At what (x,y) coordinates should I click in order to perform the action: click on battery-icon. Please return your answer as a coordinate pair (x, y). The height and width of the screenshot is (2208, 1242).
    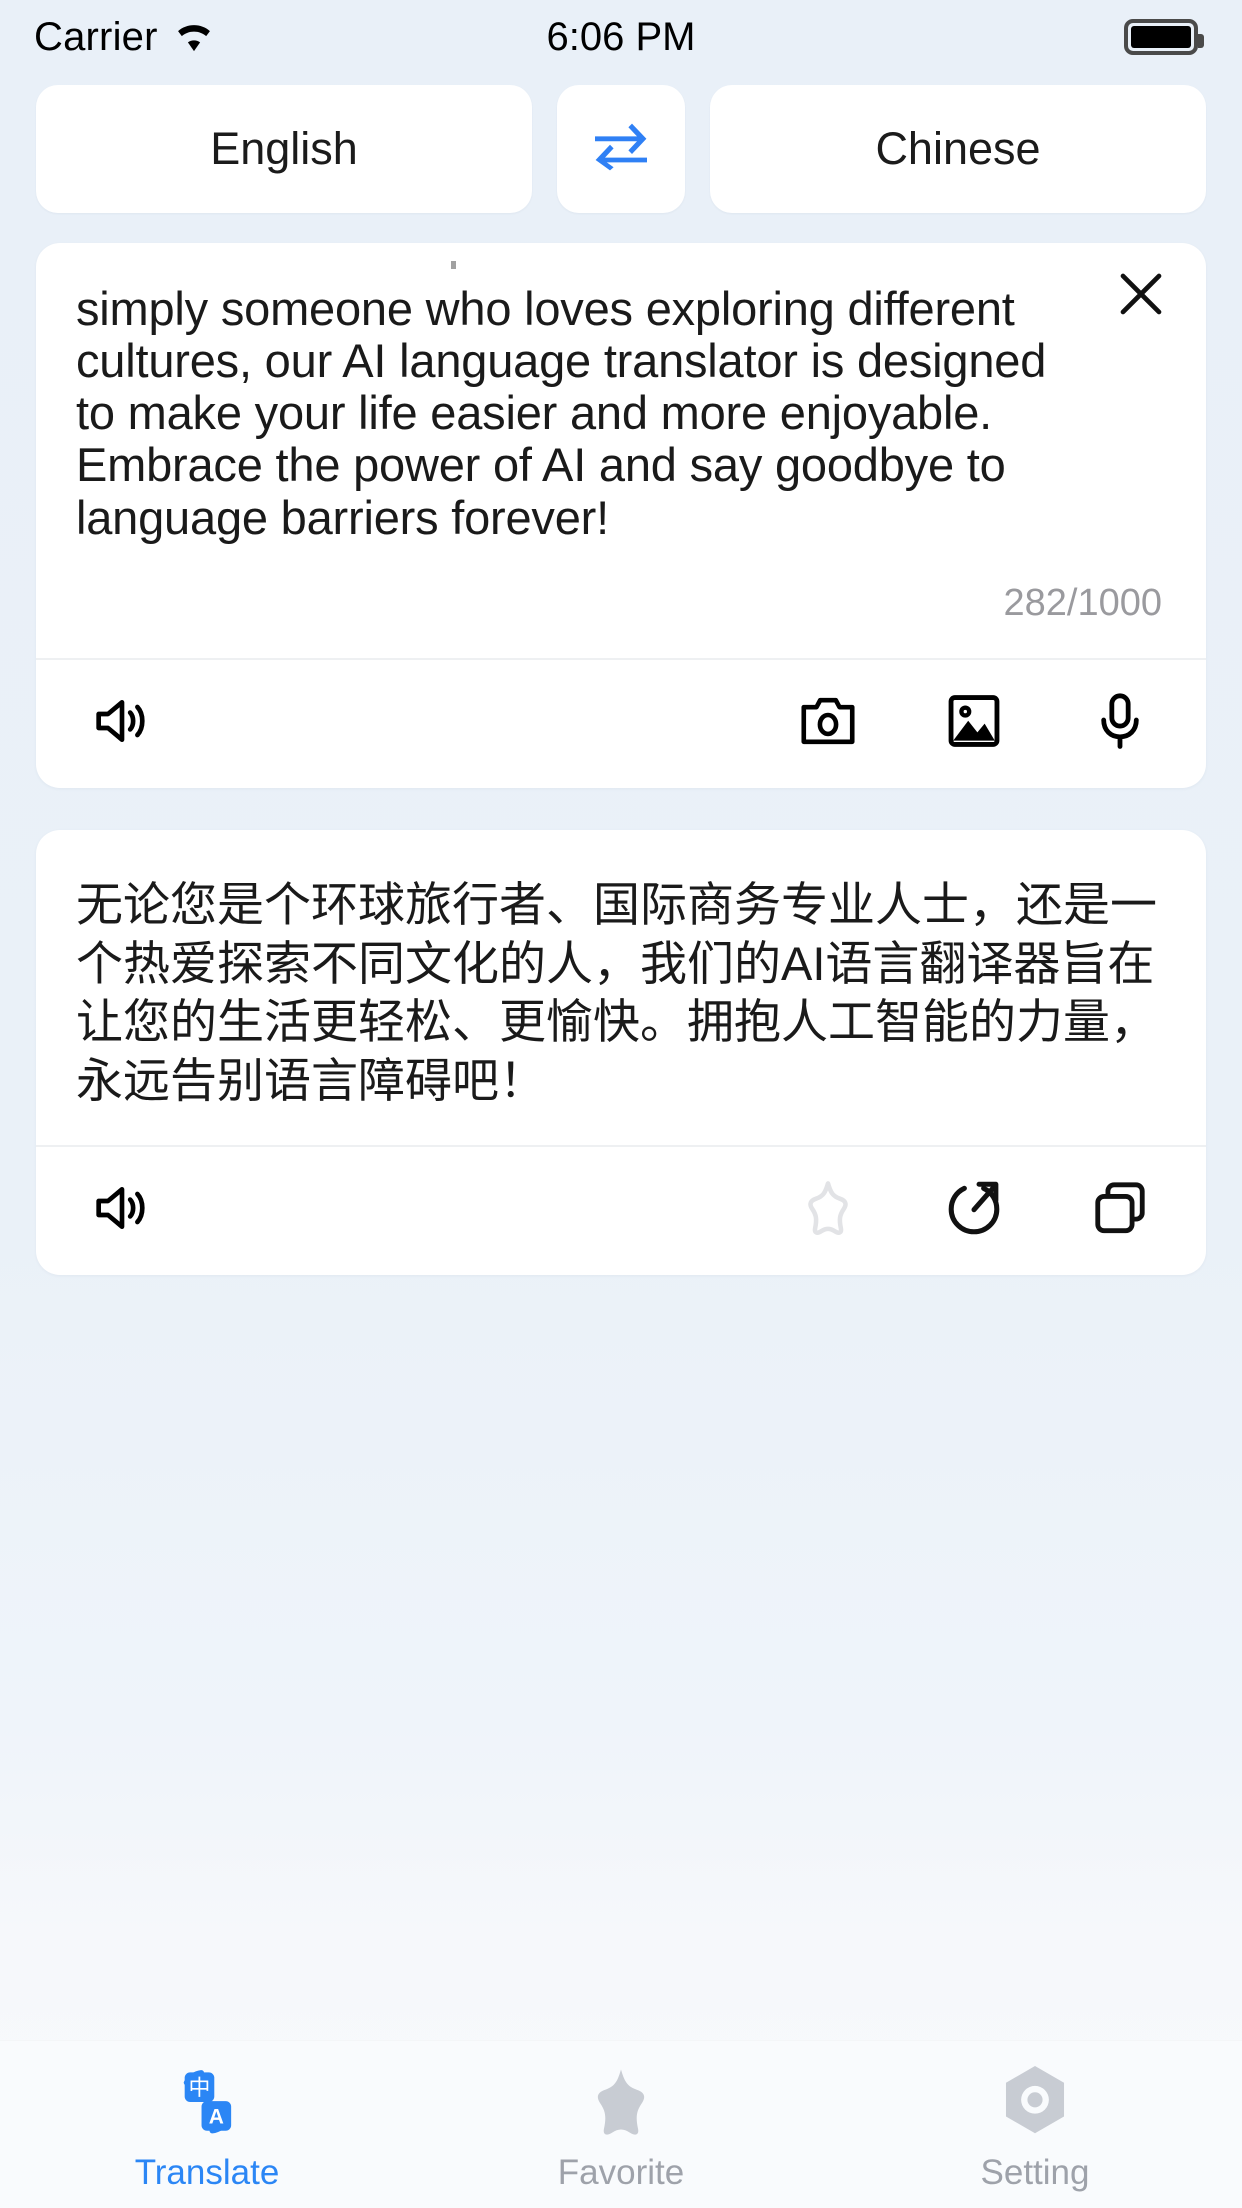
    Looking at the image, I should click on (1164, 37).